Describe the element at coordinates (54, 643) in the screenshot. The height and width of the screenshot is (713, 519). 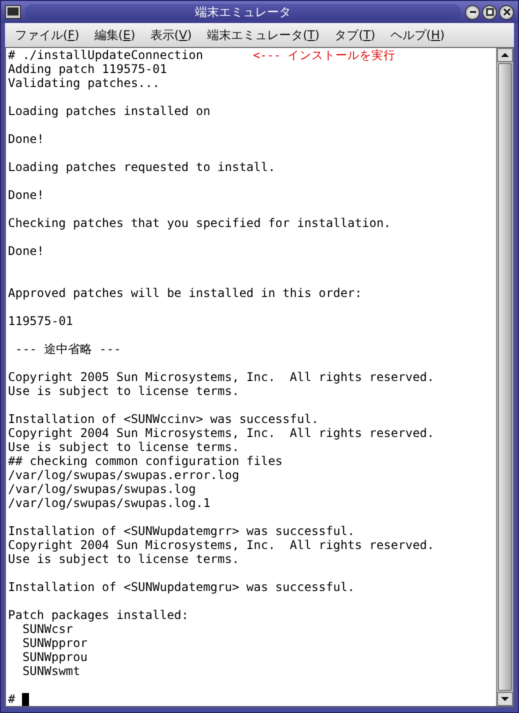
I see `terminal-line: SUNWppror` at that location.